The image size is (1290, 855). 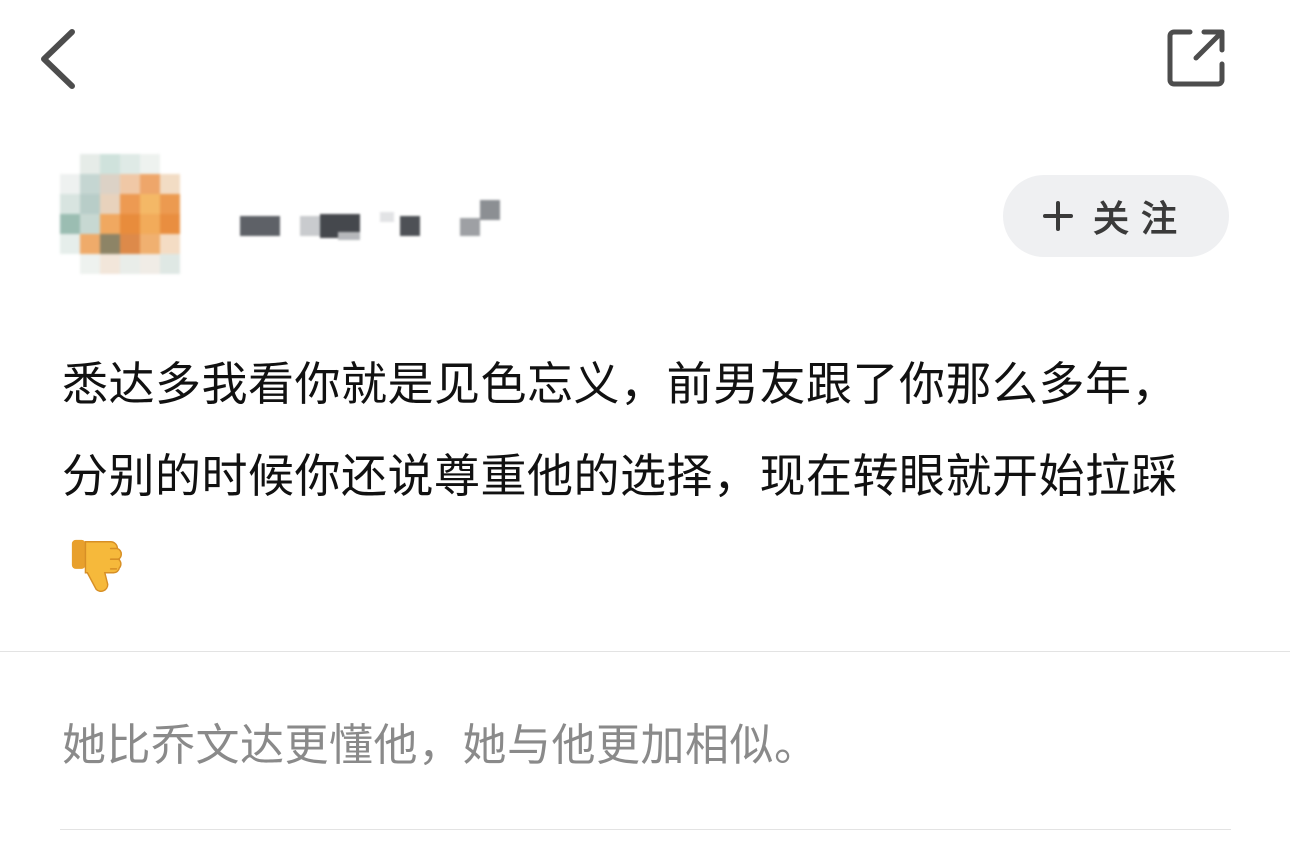 I want to click on thumbs-down-icon, so click(x=97, y=565).